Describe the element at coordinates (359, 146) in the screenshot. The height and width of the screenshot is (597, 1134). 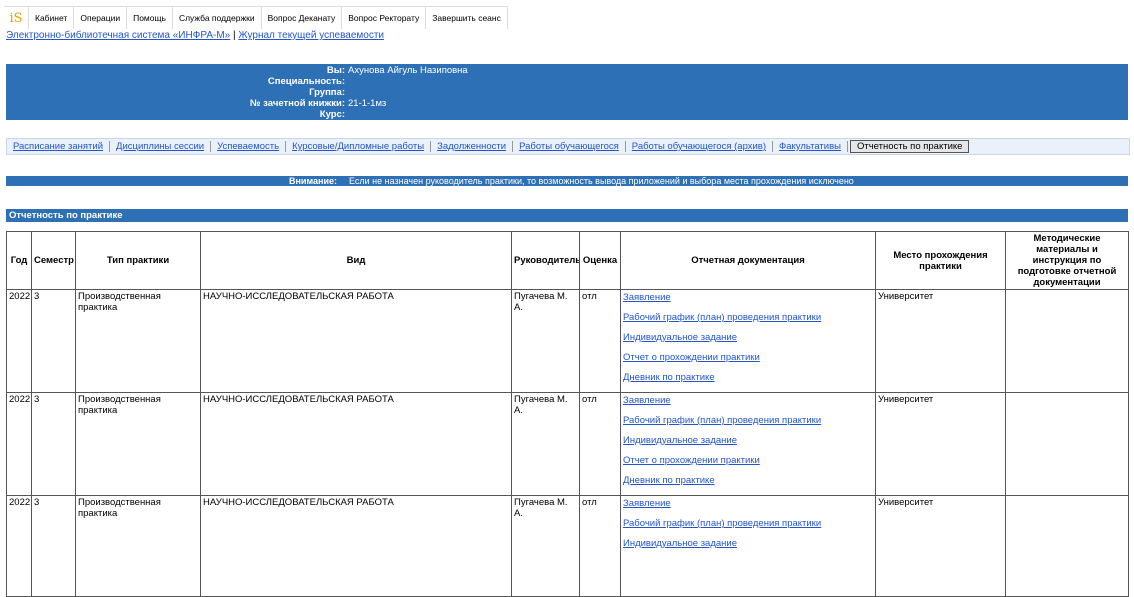
I see `tab-coursework: Курсовые/Дипломные работы` at that location.